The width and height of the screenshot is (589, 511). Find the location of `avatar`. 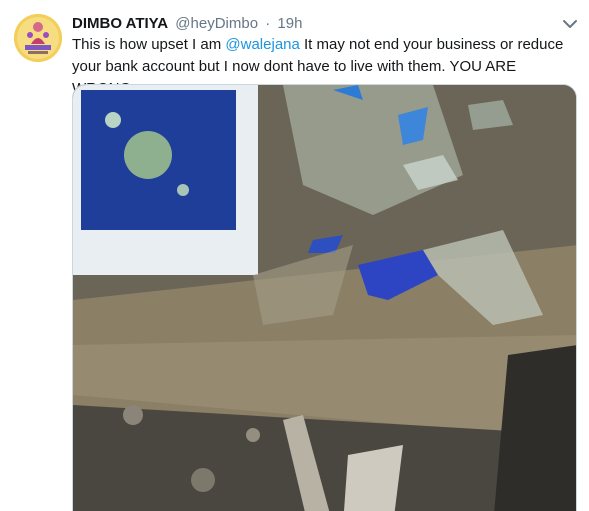

avatar is located at coordinates (38, 38).